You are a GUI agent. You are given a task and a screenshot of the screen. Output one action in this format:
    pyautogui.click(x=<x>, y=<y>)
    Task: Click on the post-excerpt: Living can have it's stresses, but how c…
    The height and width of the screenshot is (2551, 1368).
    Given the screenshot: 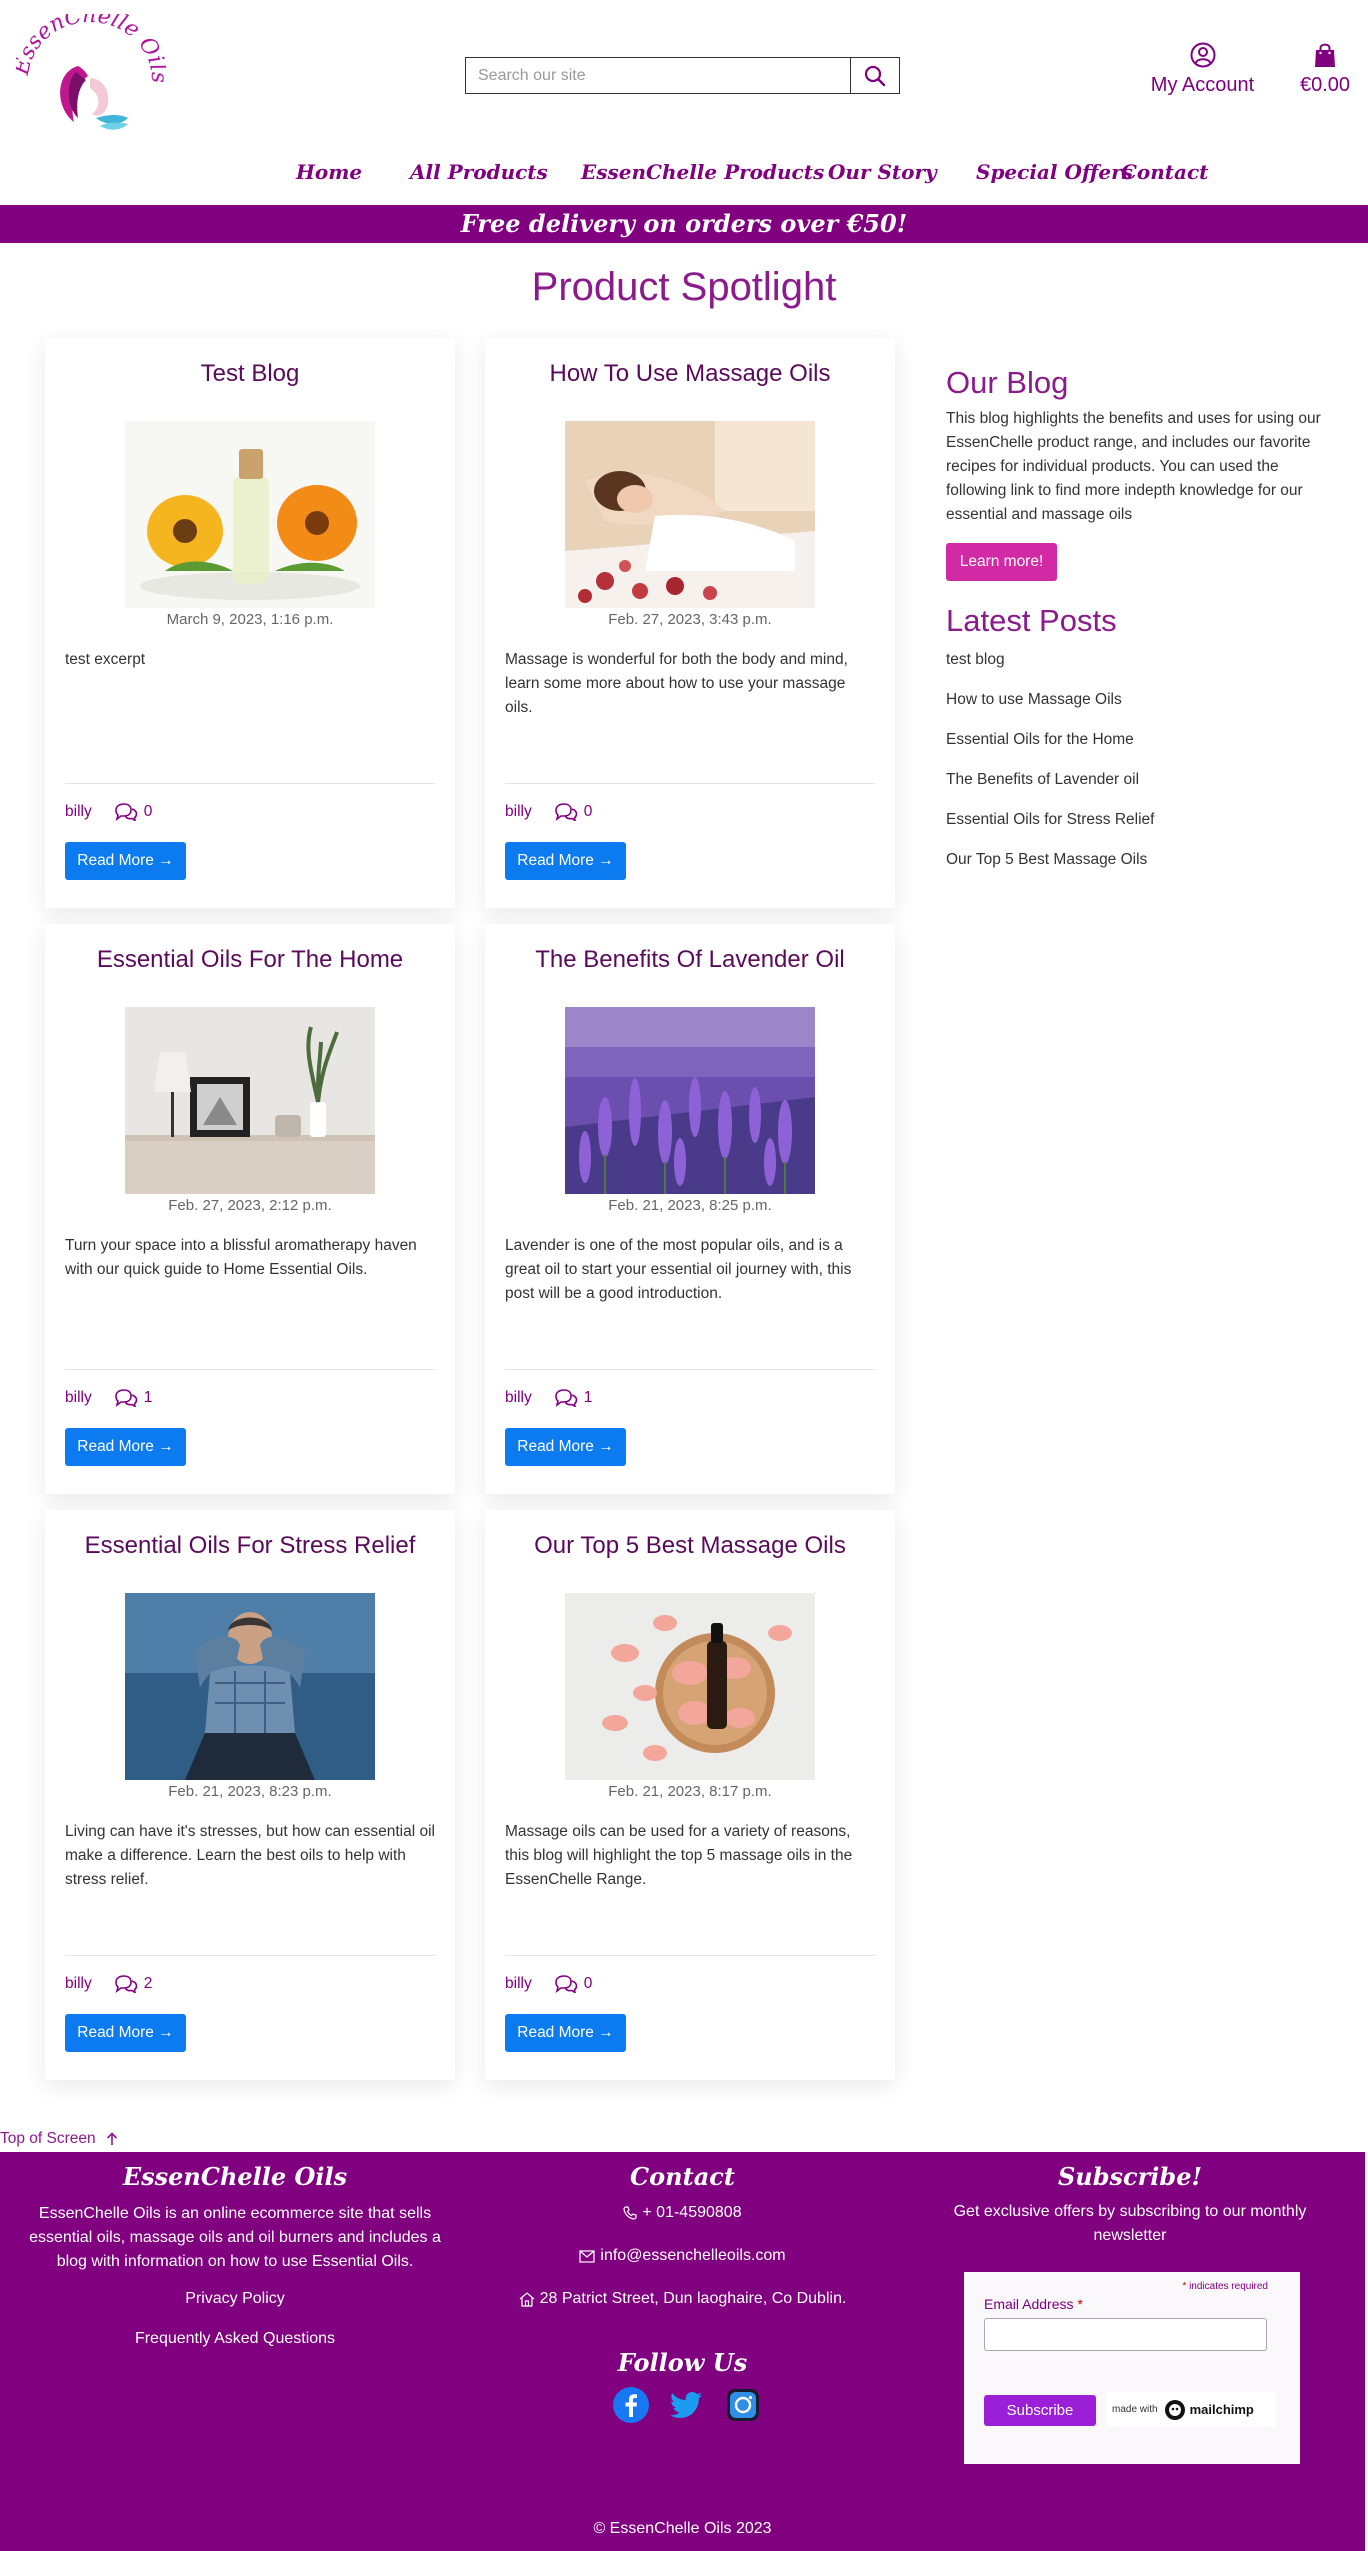 What is the action you would take?
    pyautogui.click(x=250, y=1855)
    